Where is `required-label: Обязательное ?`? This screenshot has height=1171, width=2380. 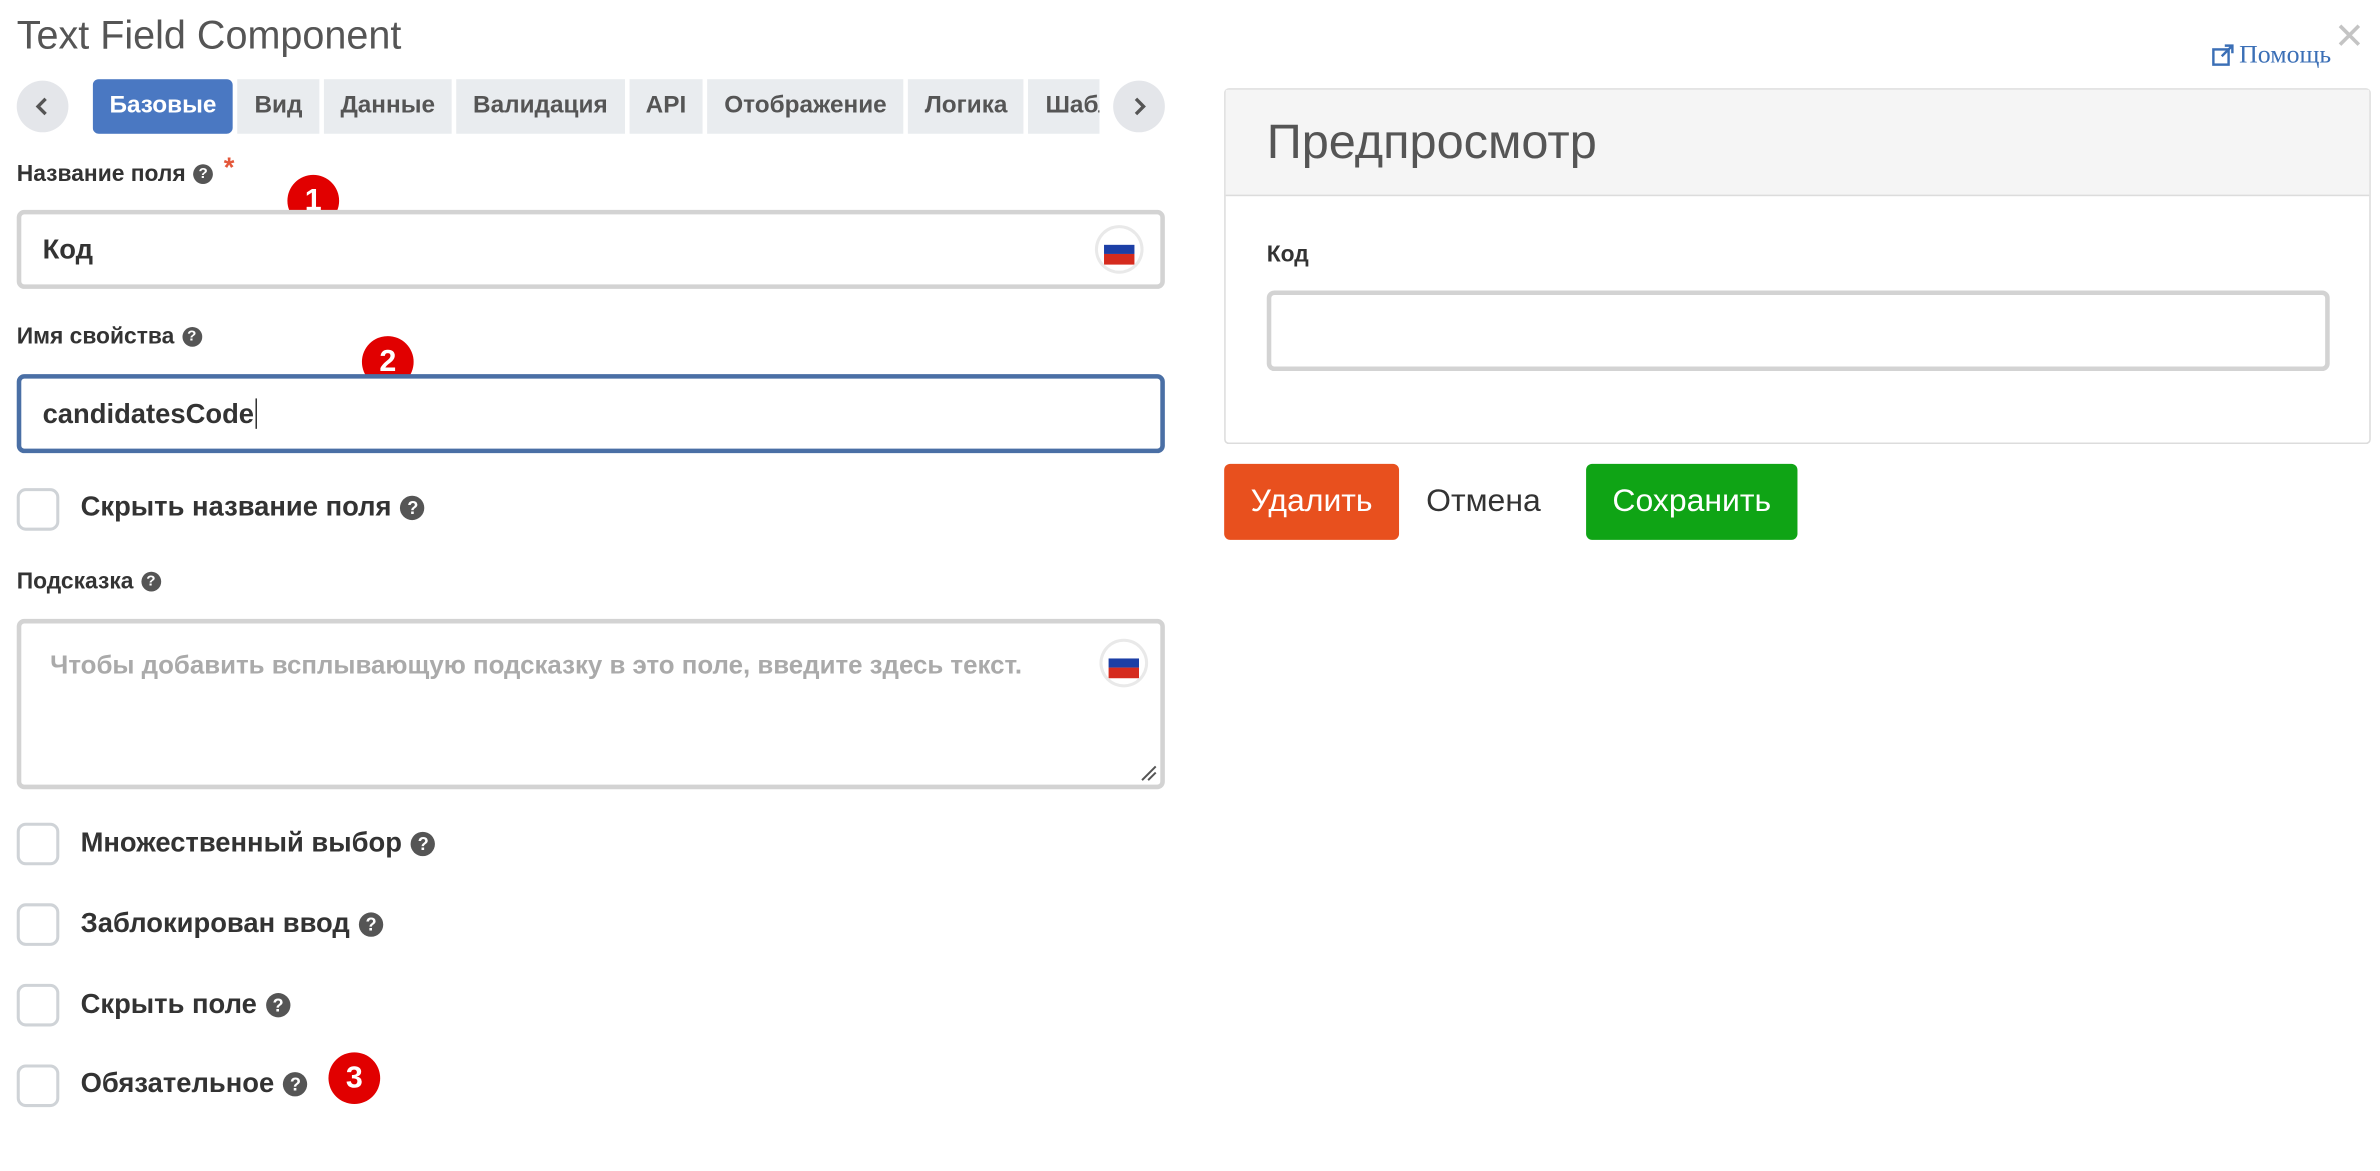 required-label: Обязательное ? is located at coordinates (194, 1084).